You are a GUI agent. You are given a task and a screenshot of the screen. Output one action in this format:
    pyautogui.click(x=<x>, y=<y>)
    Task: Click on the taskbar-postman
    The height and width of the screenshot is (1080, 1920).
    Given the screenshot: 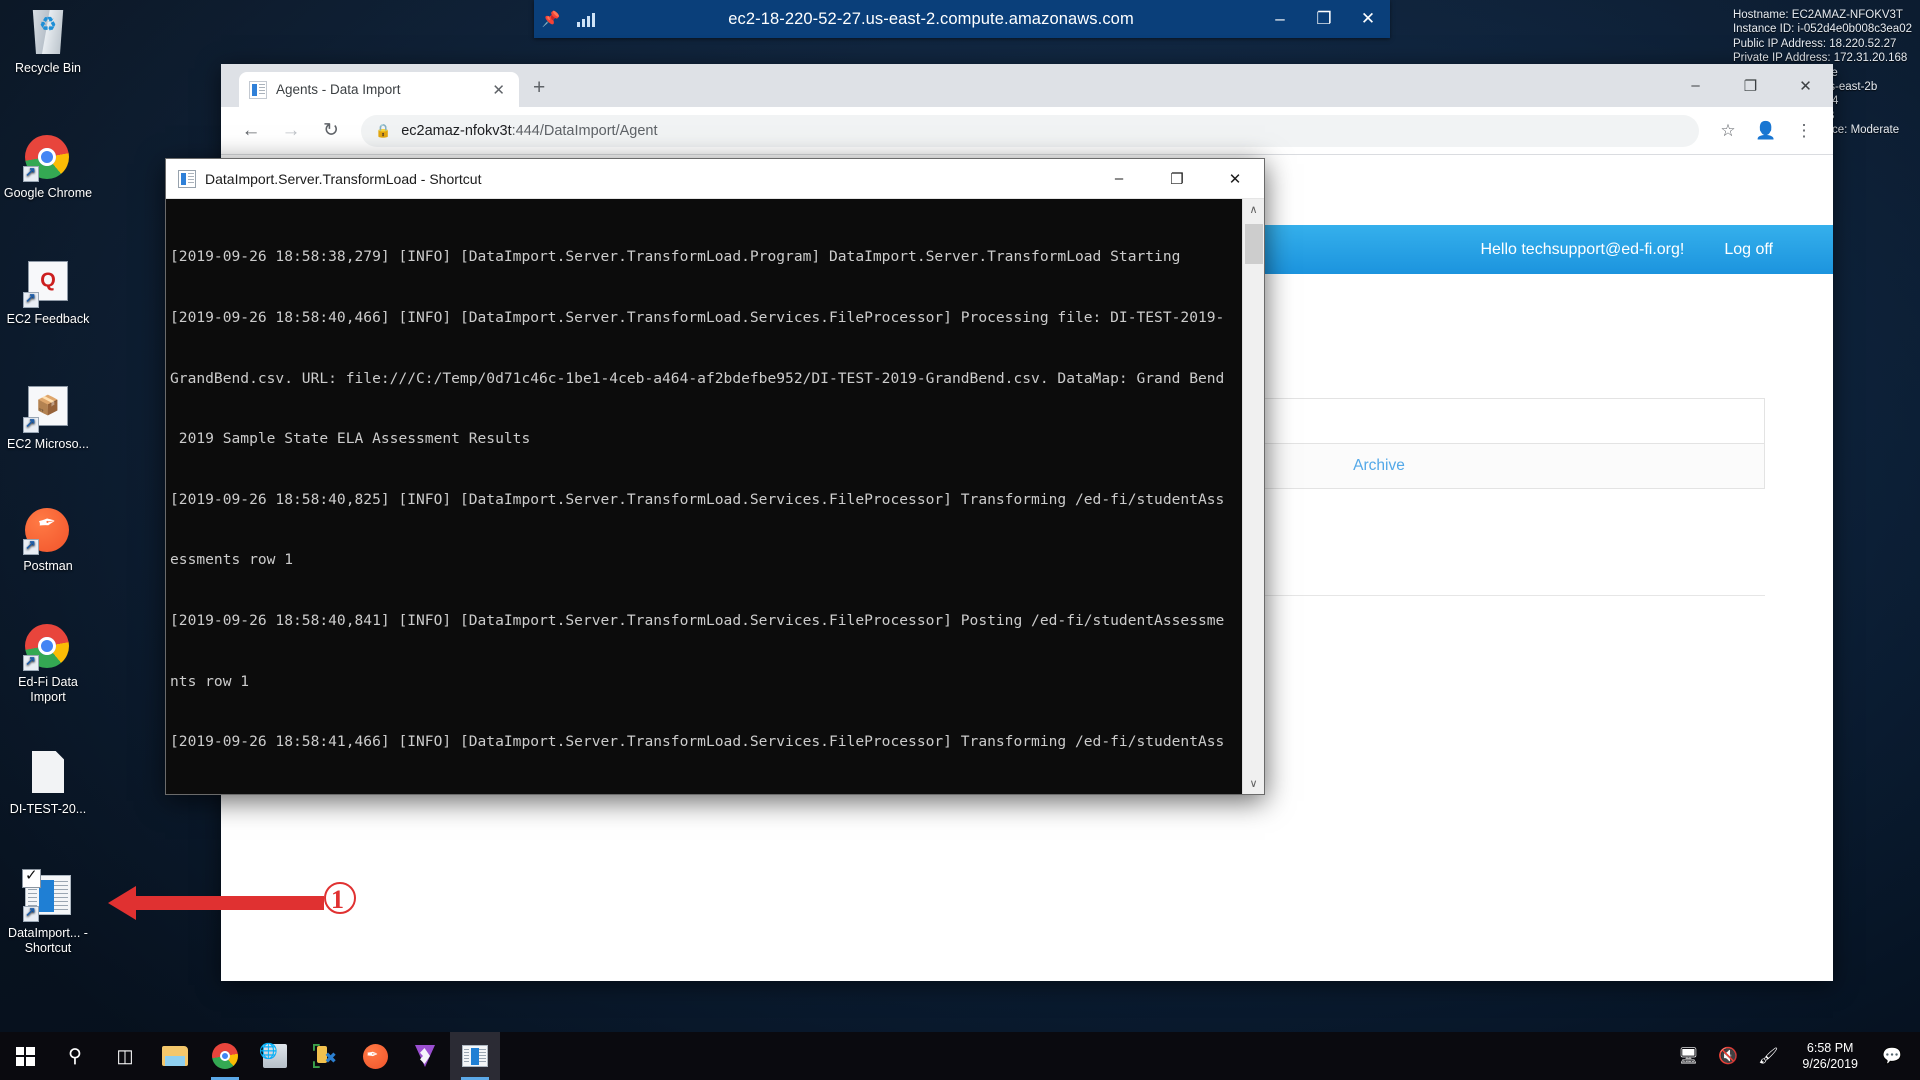 What is the action you would take?
    pyautogui.click(x=375, y=1056)
    